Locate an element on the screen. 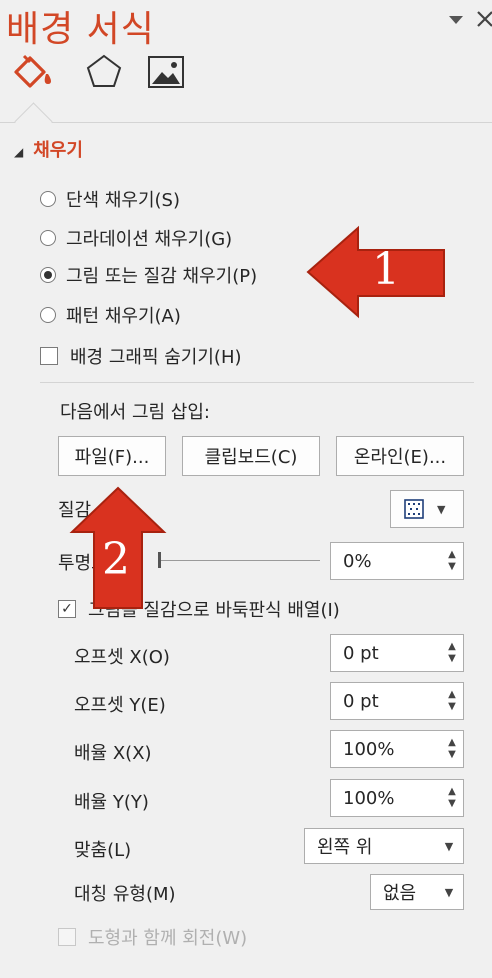 This screenshot has height=978, width=492. clipboard-button: 클립보드(C) is located at coordinates (251, 456).